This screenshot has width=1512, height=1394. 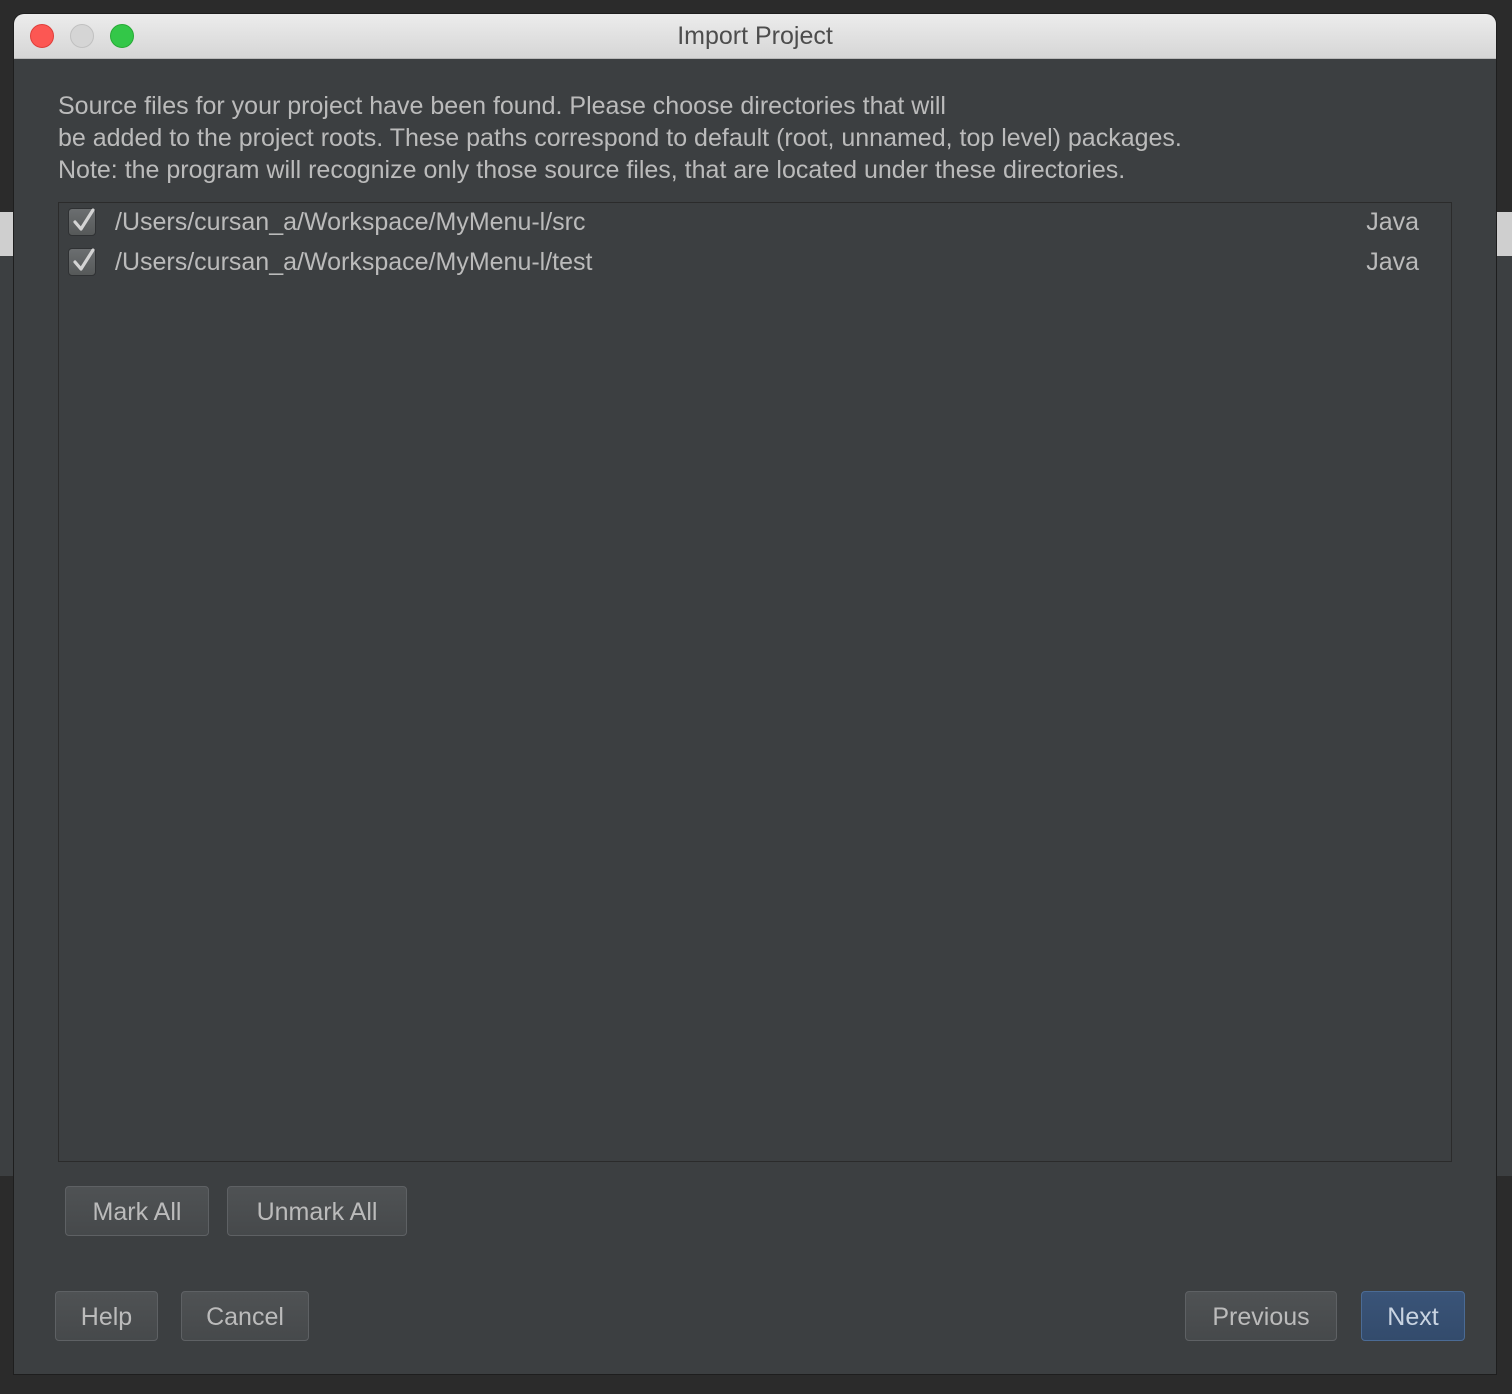 What do you see at coordinates (317, 1211) in the screenshot?
I see `unmark-all-button: Unmark All` at bounding box center [317, 1211].